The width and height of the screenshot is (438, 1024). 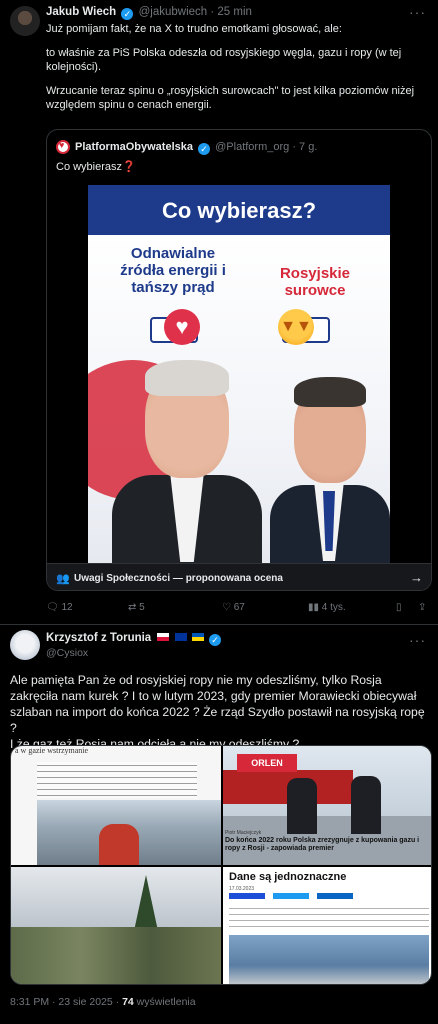 What do you see at coordinates (163, 637) in the screenshot?
I see `poland-flag-icon` at bounding box center [163, 637].